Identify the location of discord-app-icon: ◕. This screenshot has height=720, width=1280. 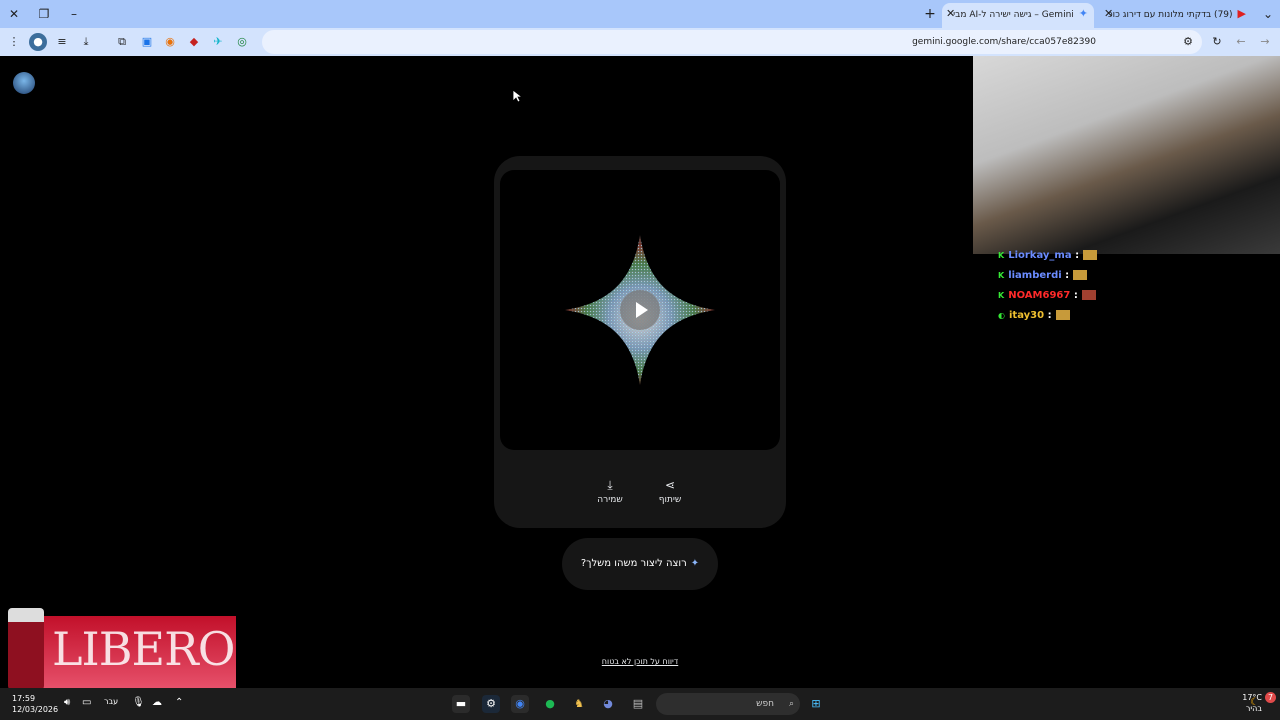
(608, 704).